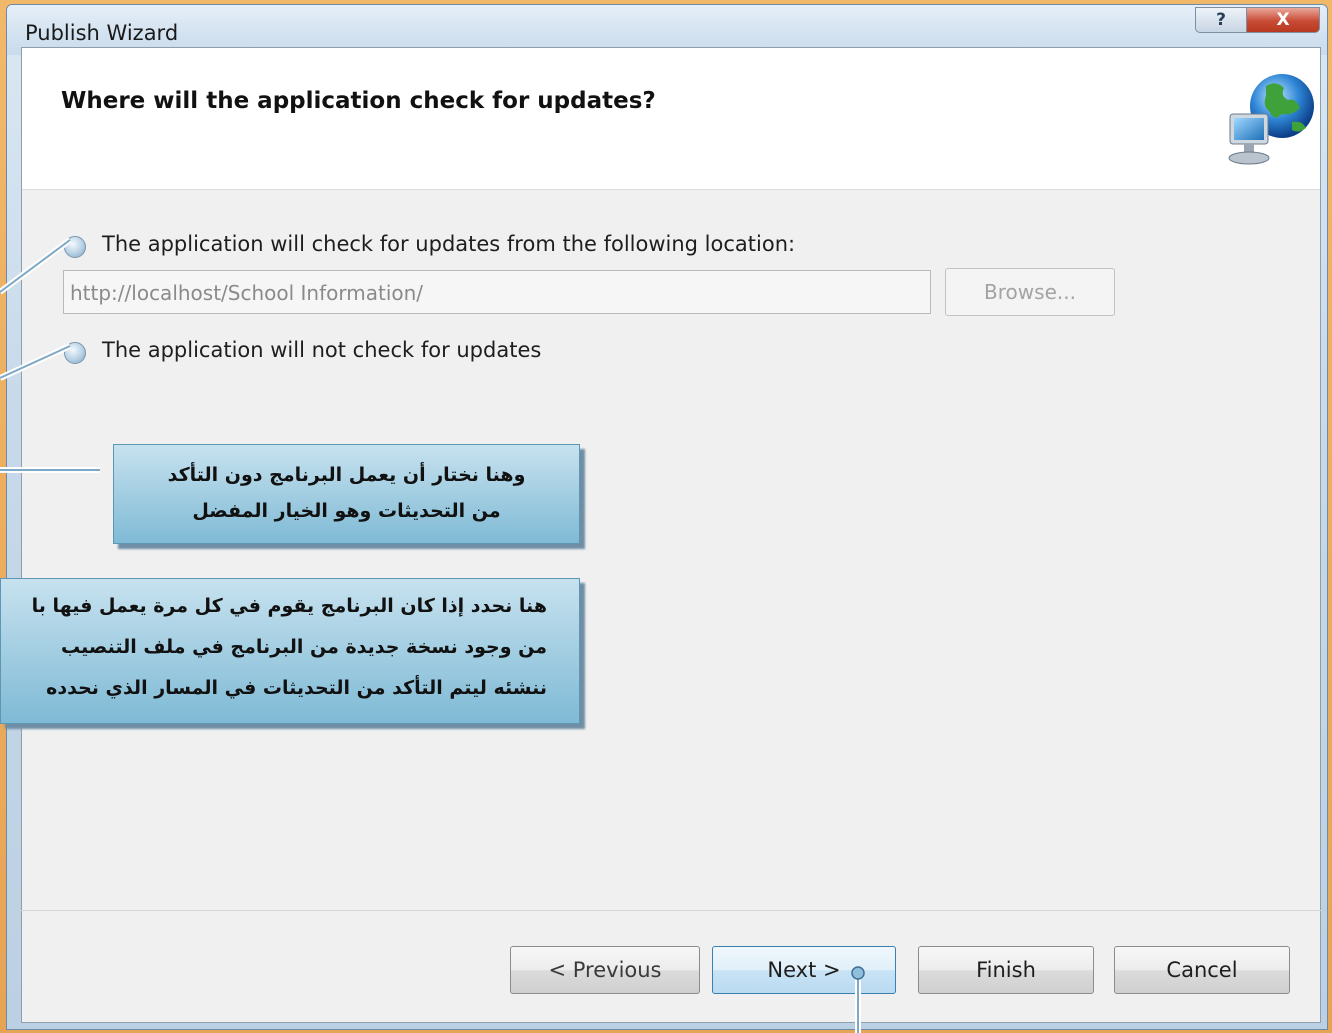  What do you see at coordinates (346, 475) in the screenshot?
I see `callout-no-update-line-1: وهنا نختار أن يعمل البرنامج دون التأكد` at bounding box center [346, 475].